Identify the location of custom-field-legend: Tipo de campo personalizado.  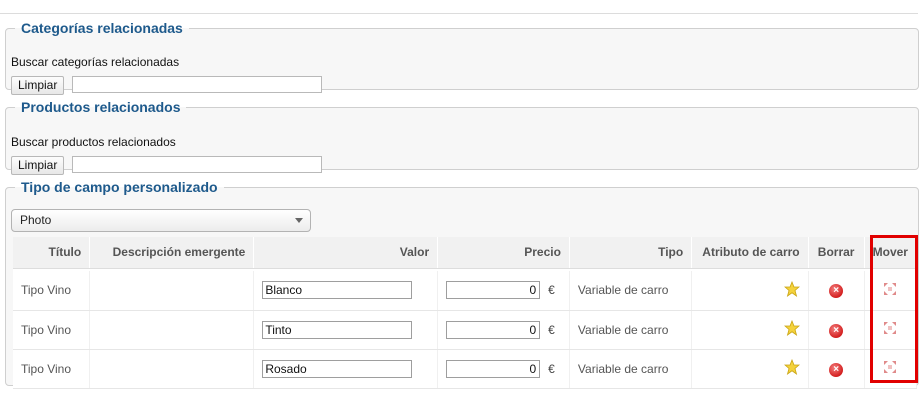
(119, 187).